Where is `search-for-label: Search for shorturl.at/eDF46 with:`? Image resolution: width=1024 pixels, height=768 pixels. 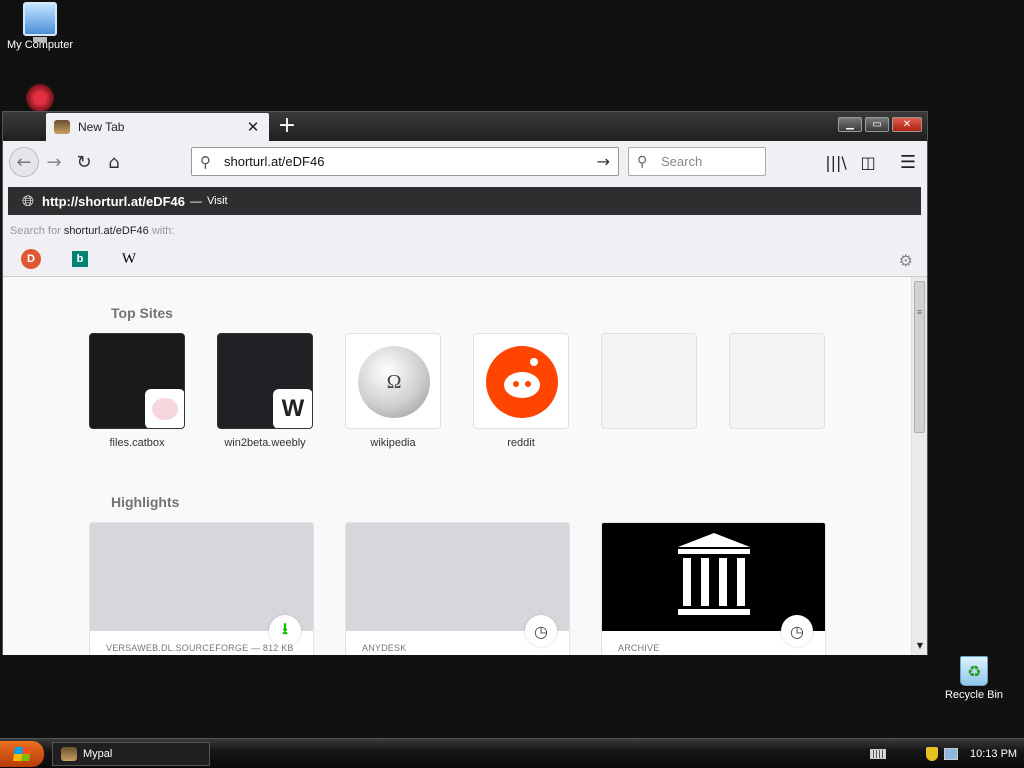
search-for-label: Search for shorturl.at/eDF46 with: is located at coordinates (92, 231).